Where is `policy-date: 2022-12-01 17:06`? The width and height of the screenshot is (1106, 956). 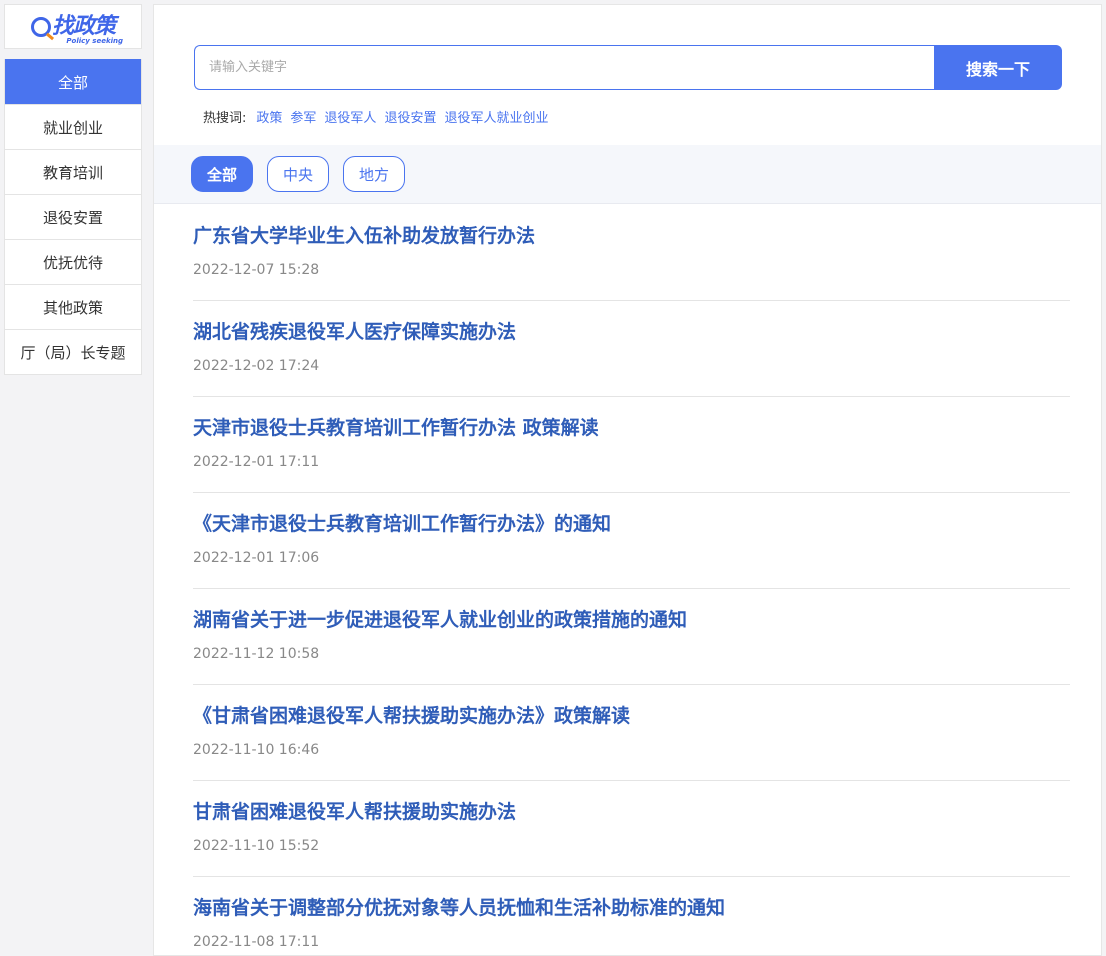
policy-date: 2022-12-01 17:06 is located at coordinates (256, 558).